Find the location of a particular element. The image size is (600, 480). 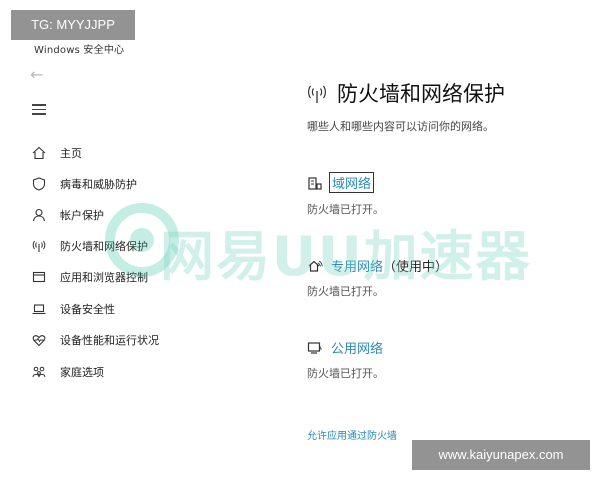

domain-network-icon is located at coordinates (315, 184).